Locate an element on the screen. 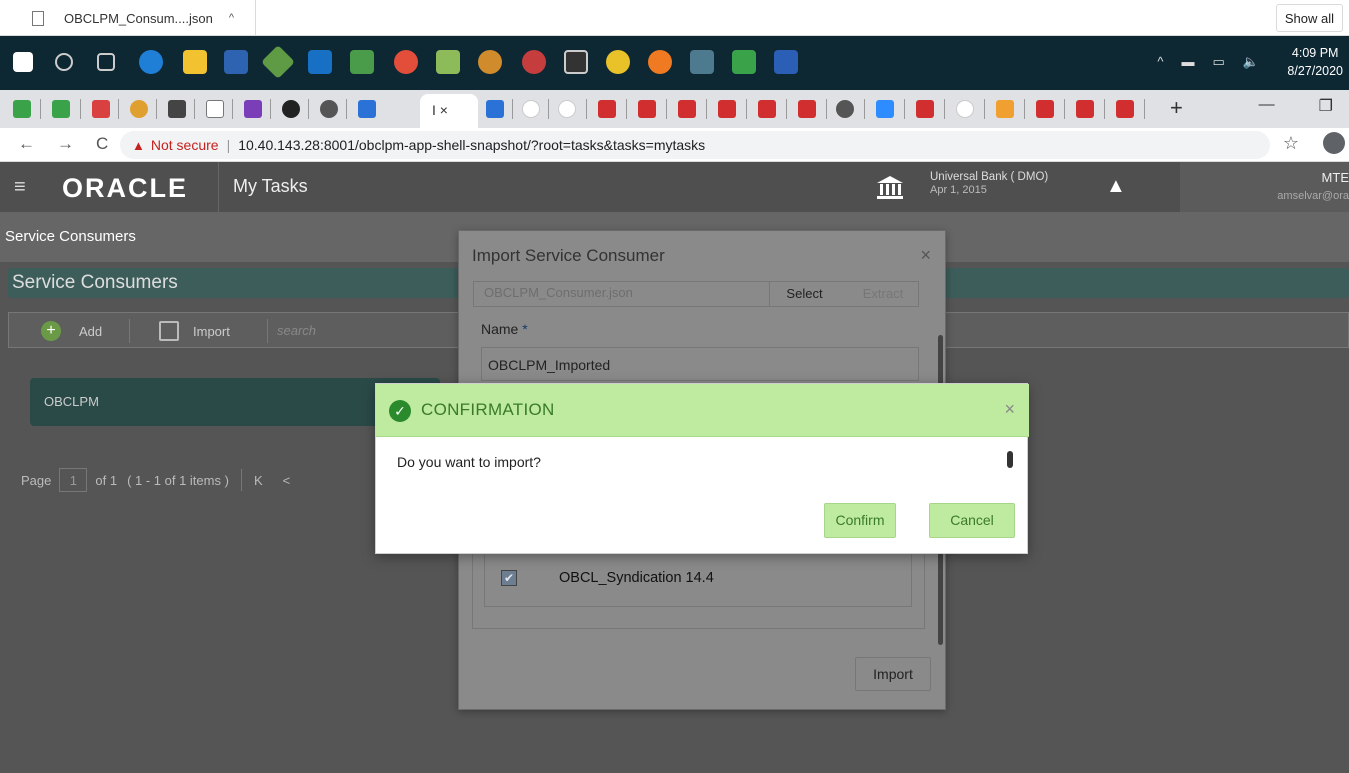 This screenshot has height=773, width=1349. notepad-plus-icon is located at coordinates (448, 62).